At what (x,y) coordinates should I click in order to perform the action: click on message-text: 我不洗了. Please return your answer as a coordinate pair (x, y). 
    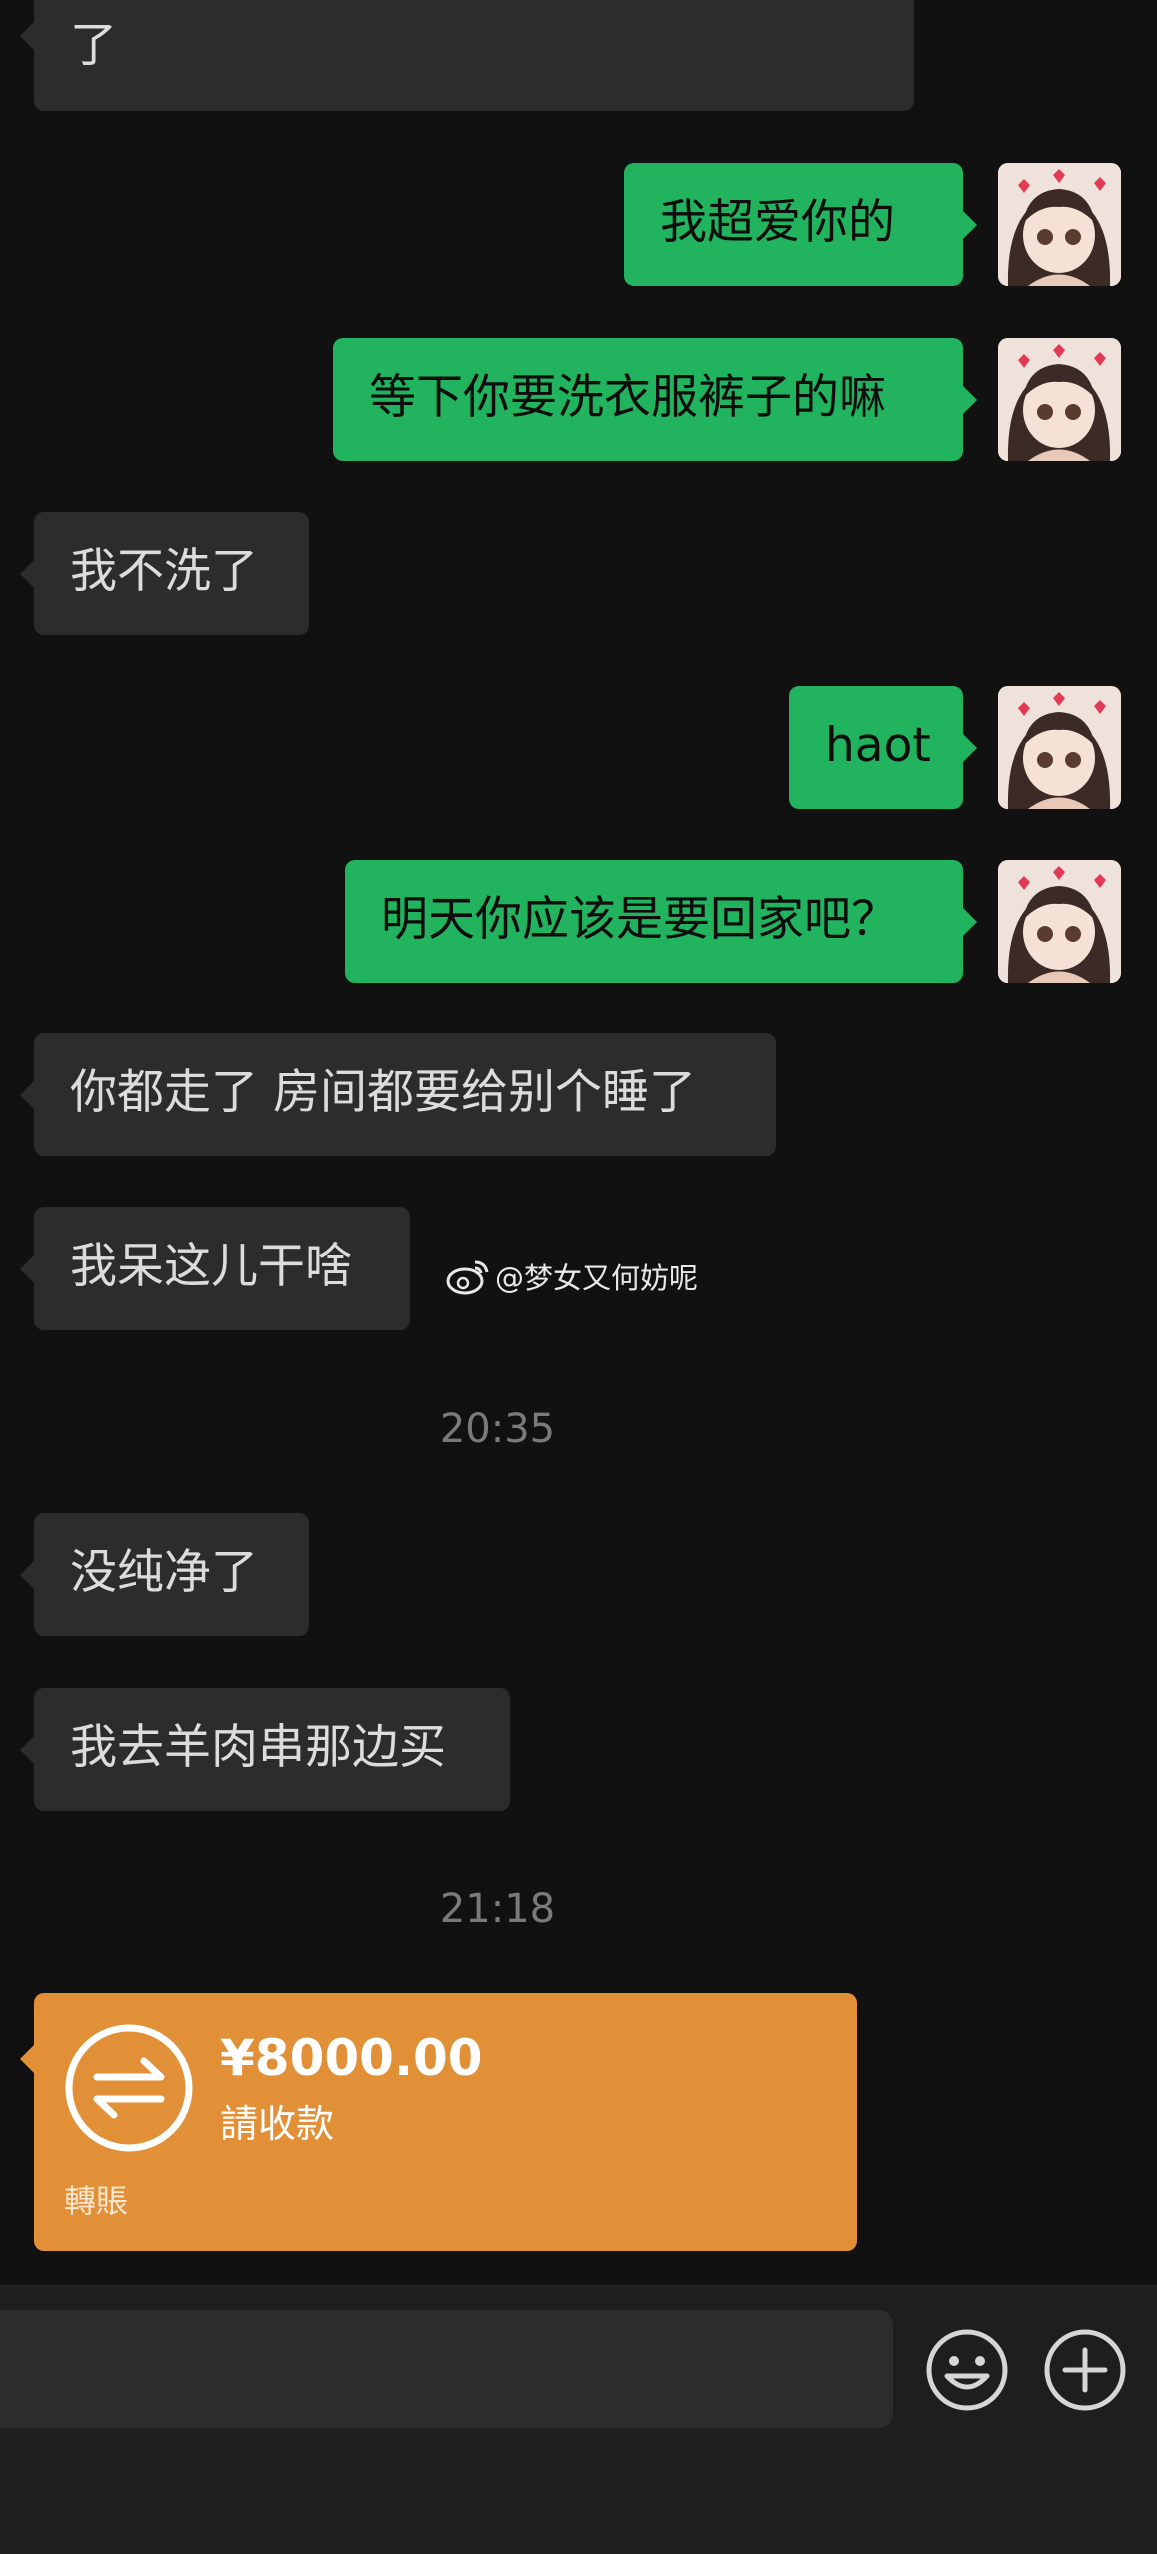
    Looking at the image, I should click on (164, 571).